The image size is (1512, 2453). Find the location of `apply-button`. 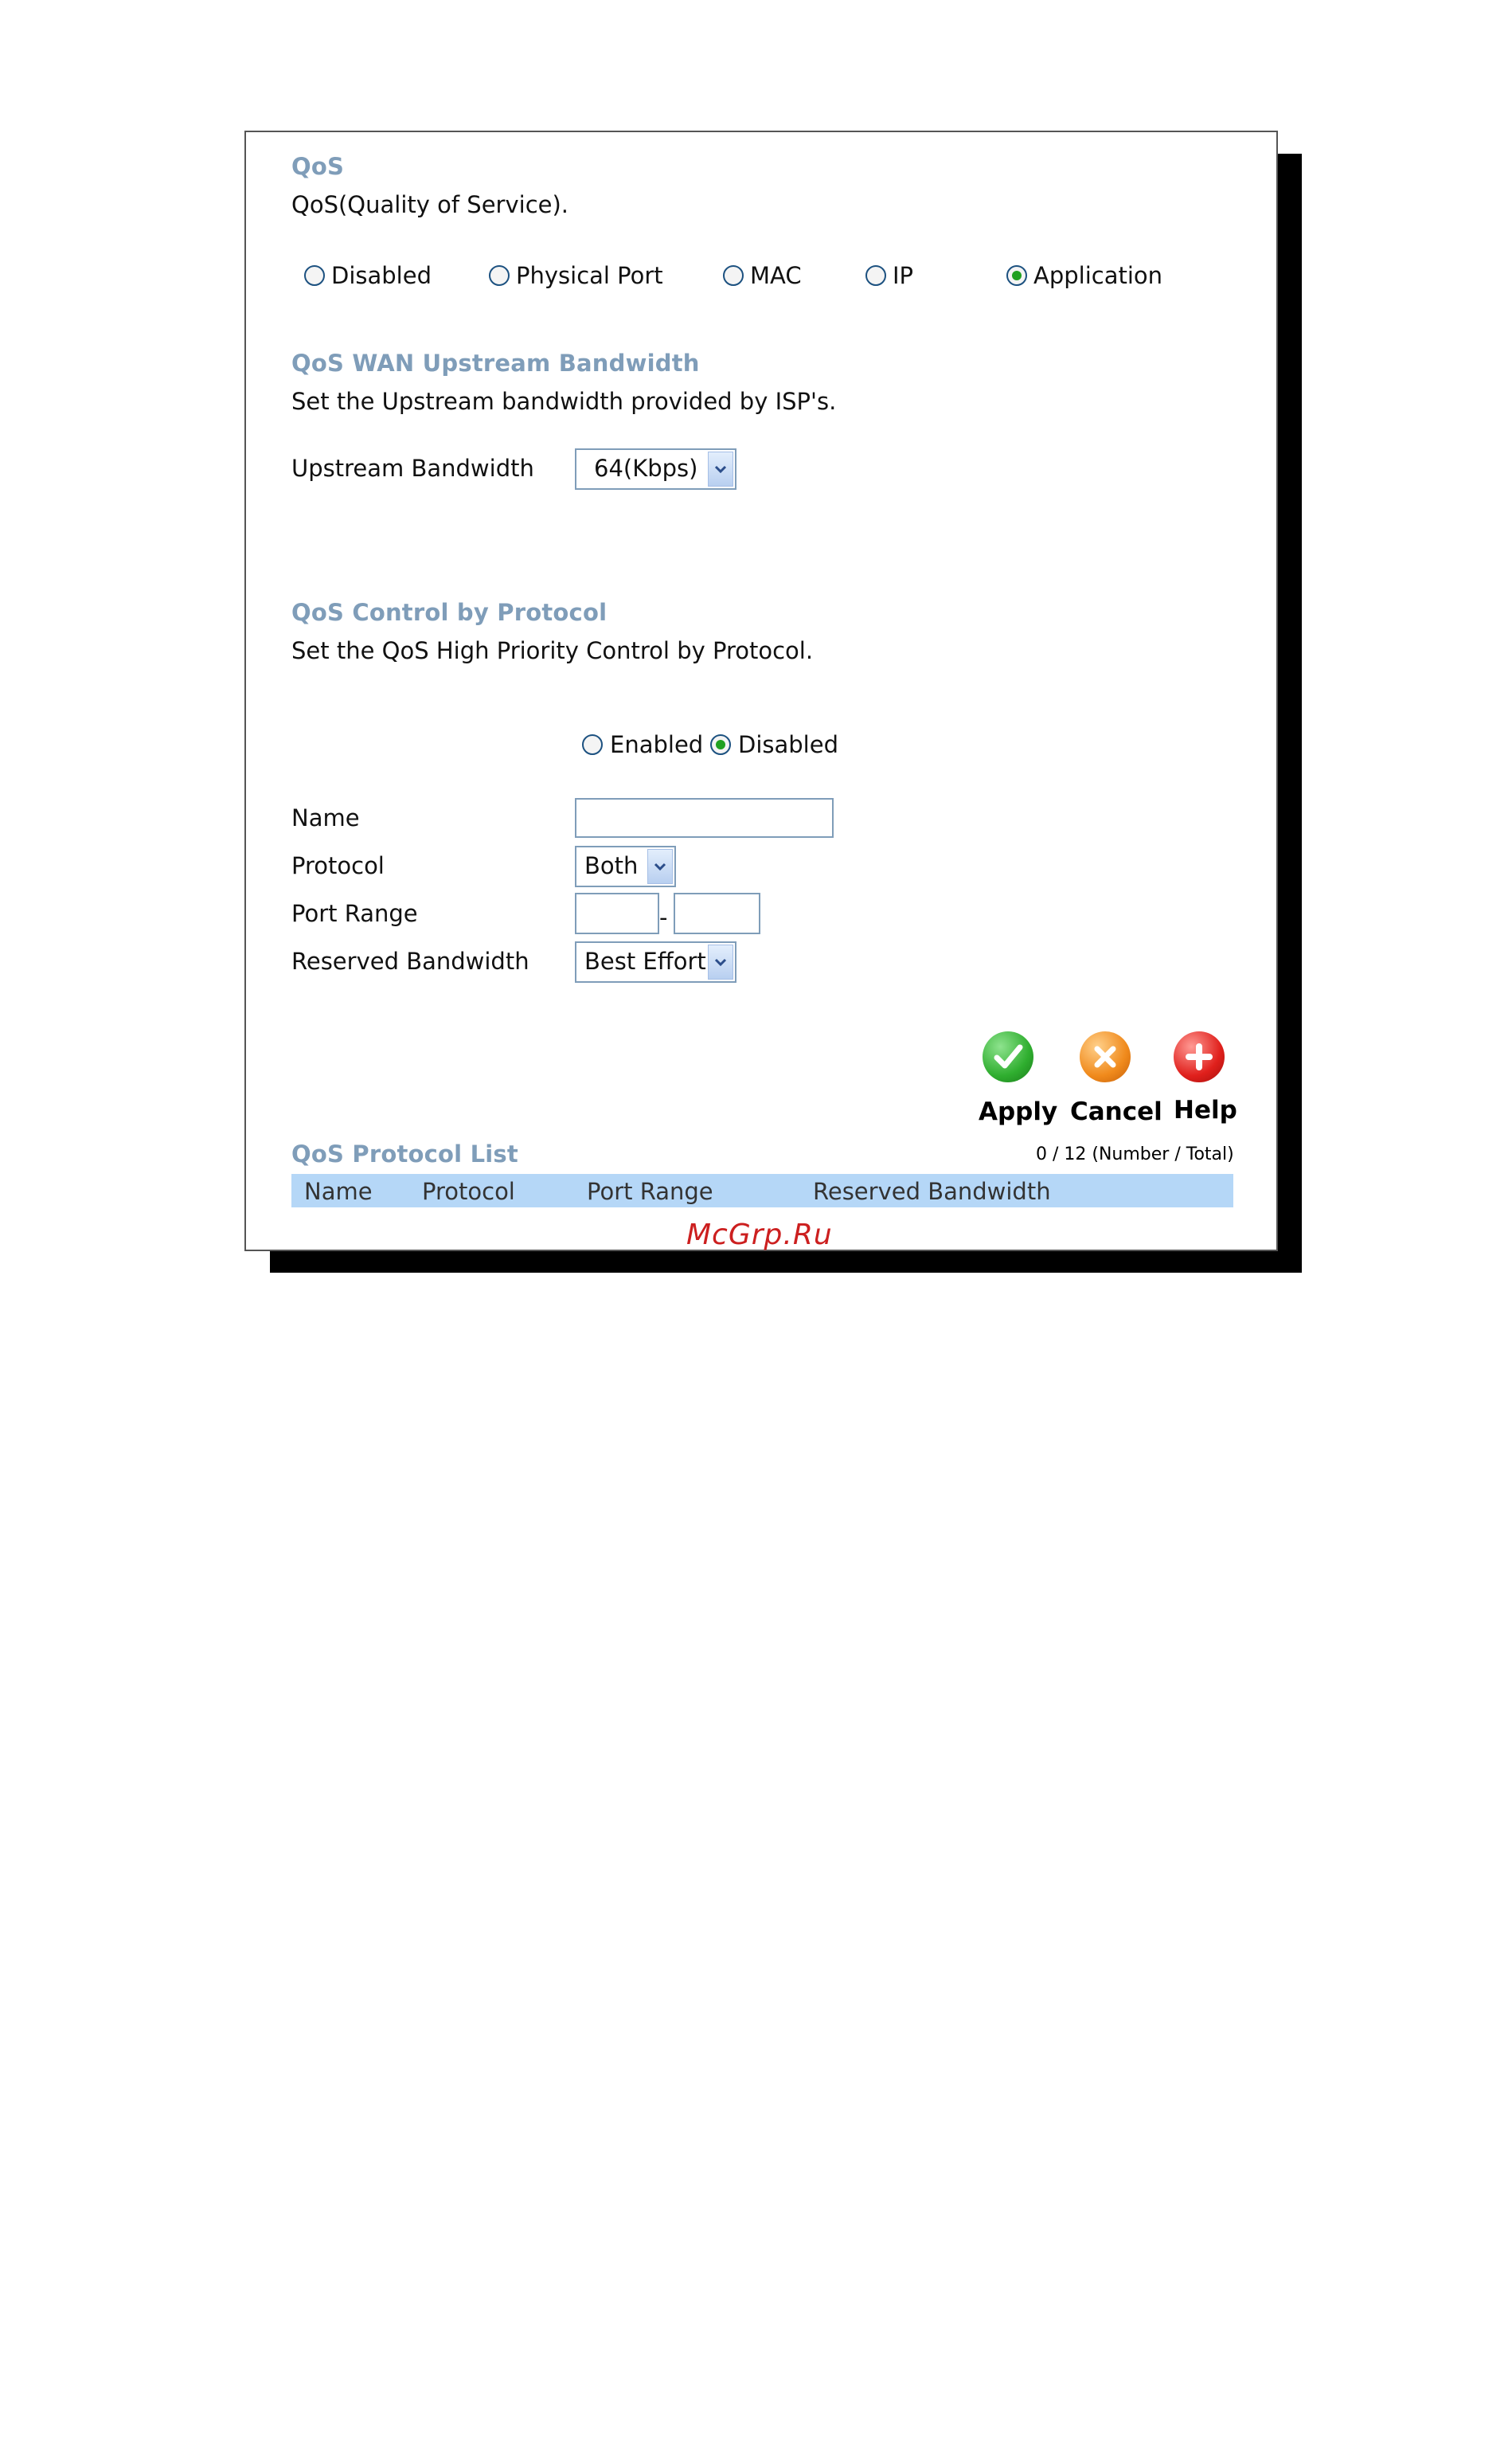

apply-button is located at coordinates (1008, 1056).